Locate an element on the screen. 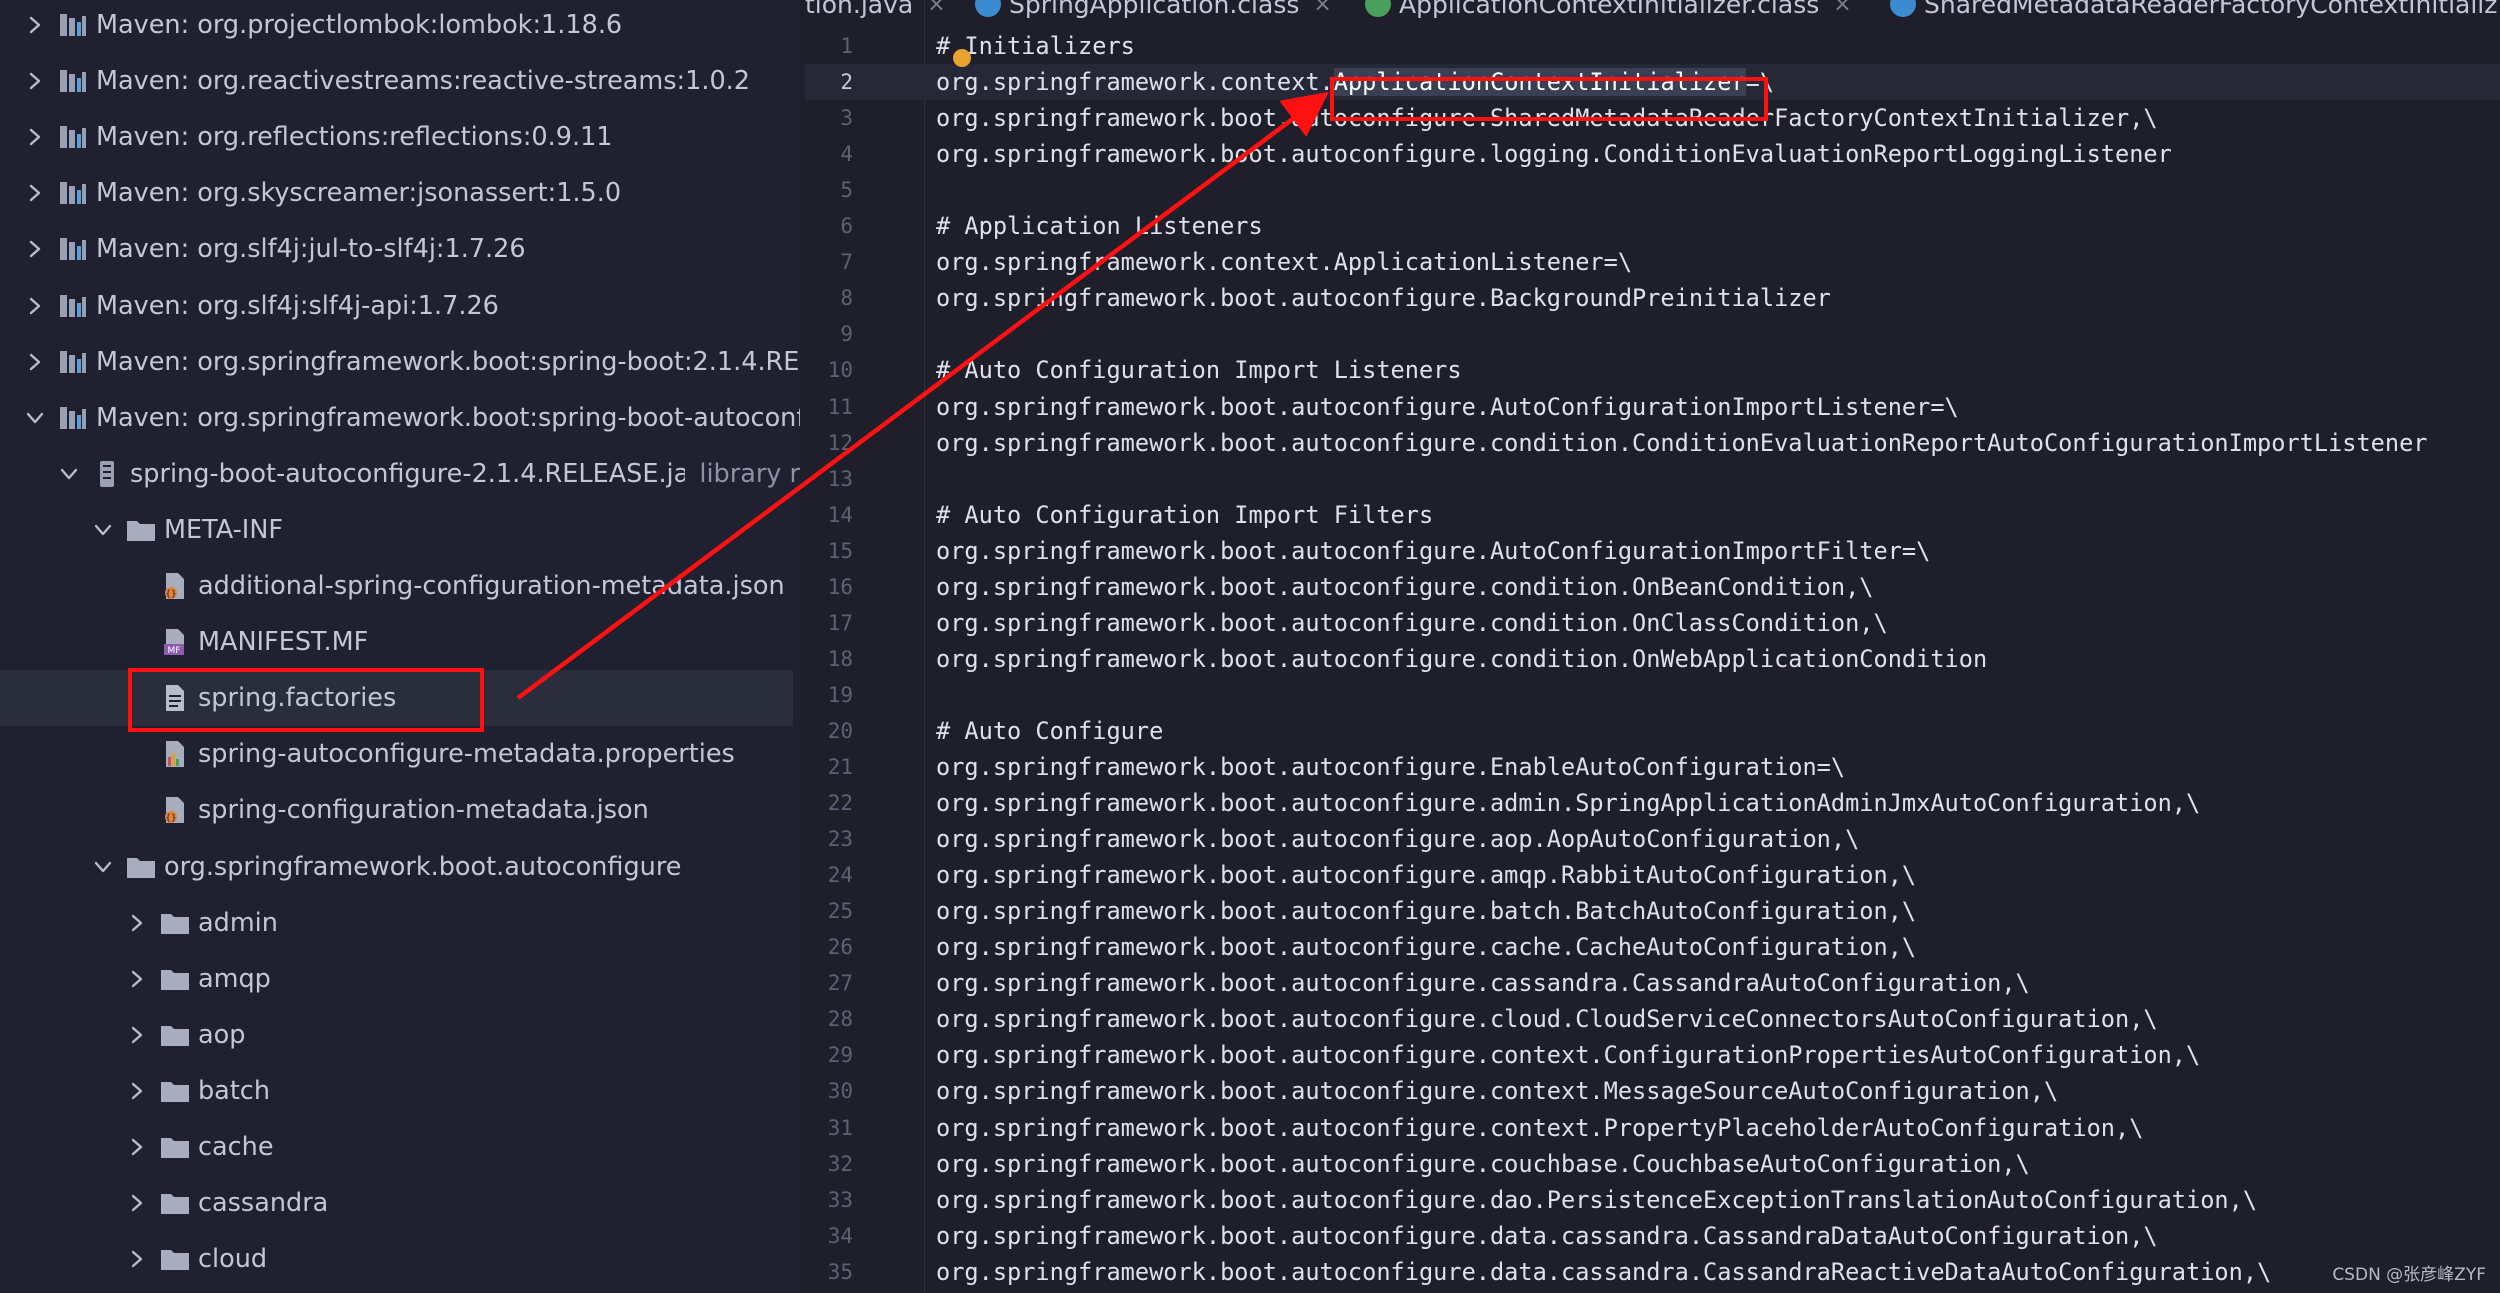  tree-item: org.springframework.boot.autoconfigure is located at coordinates (400, 867).